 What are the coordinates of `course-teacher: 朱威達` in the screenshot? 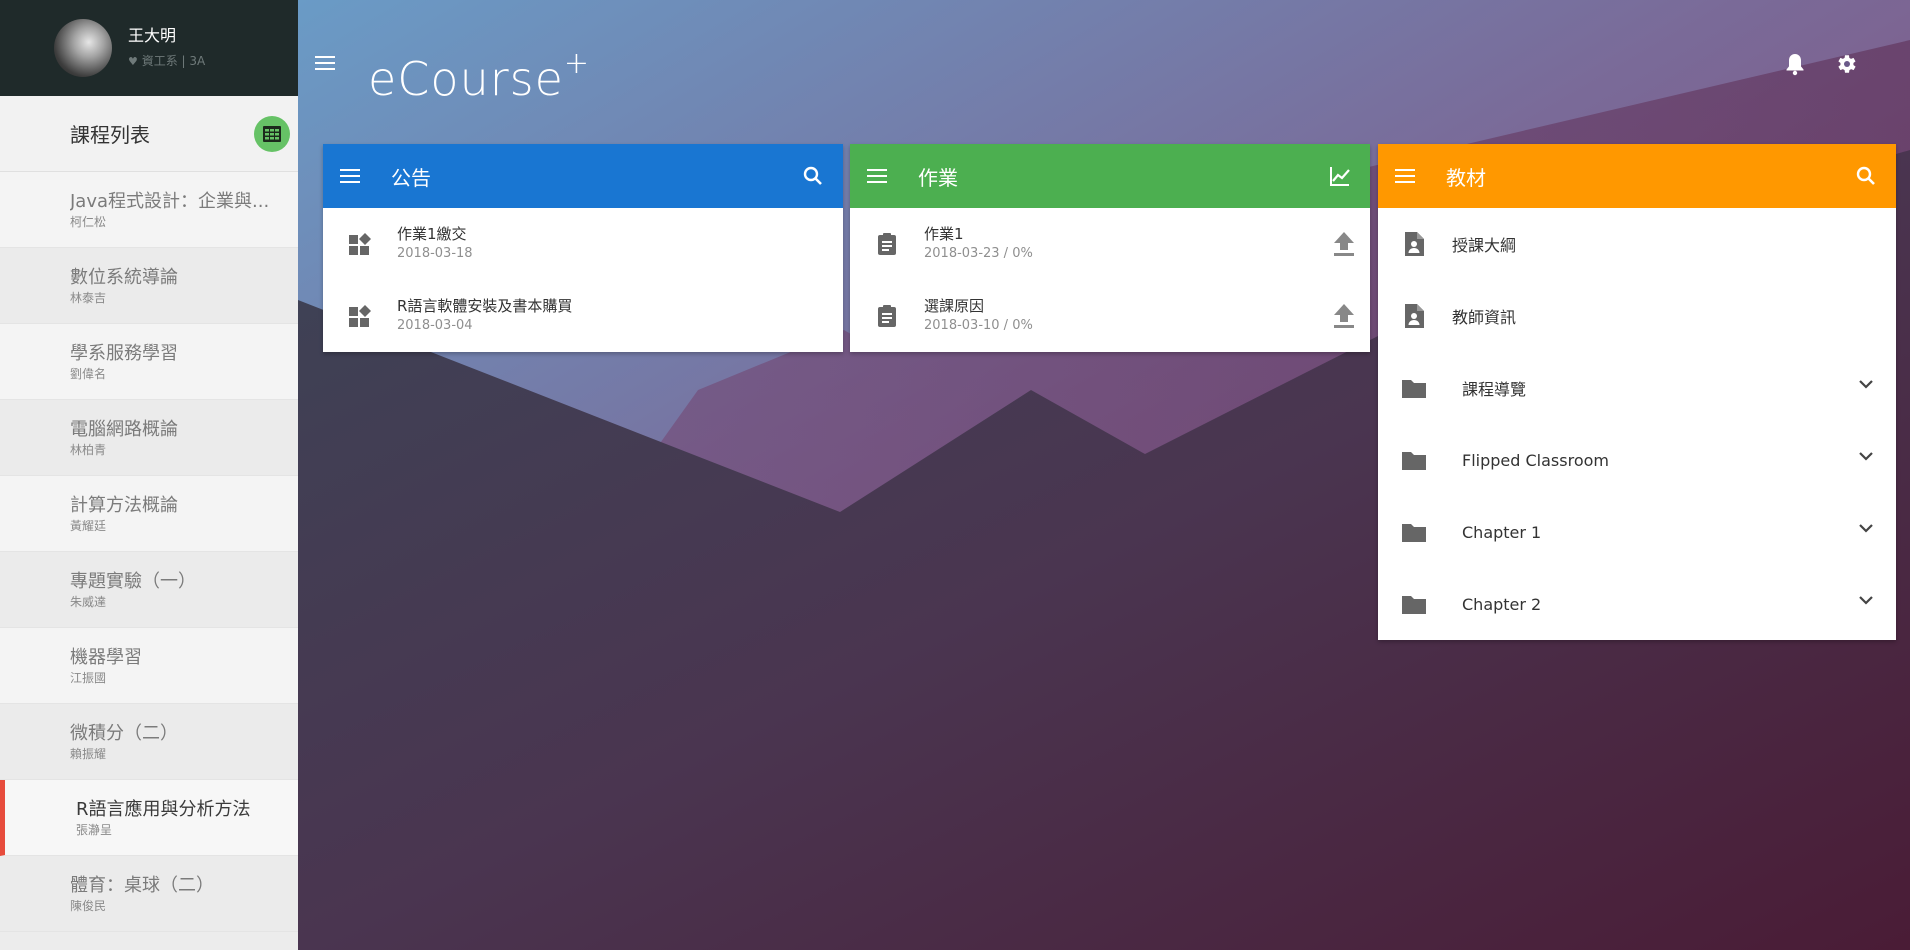 It's located at (88, 601).